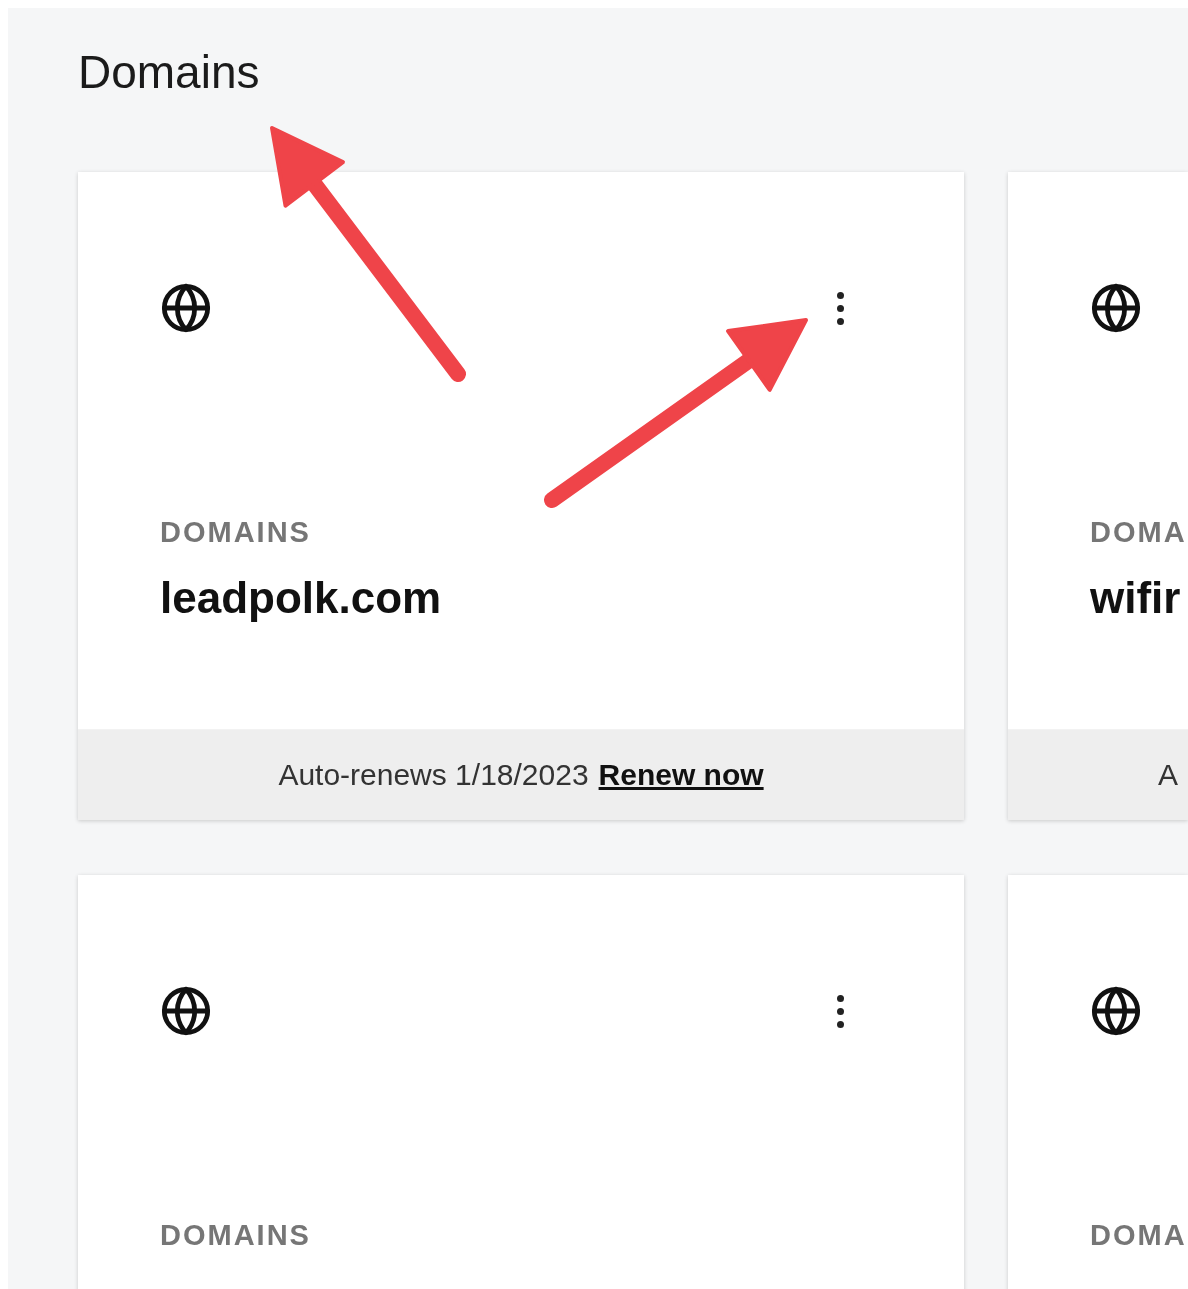 The height and width of the screenshot is (1289, 1188). Describe the element at coordinates (433, 775) in the screenshot. I see `renewal-text: Auto-renews 1/18/2023` at that location.